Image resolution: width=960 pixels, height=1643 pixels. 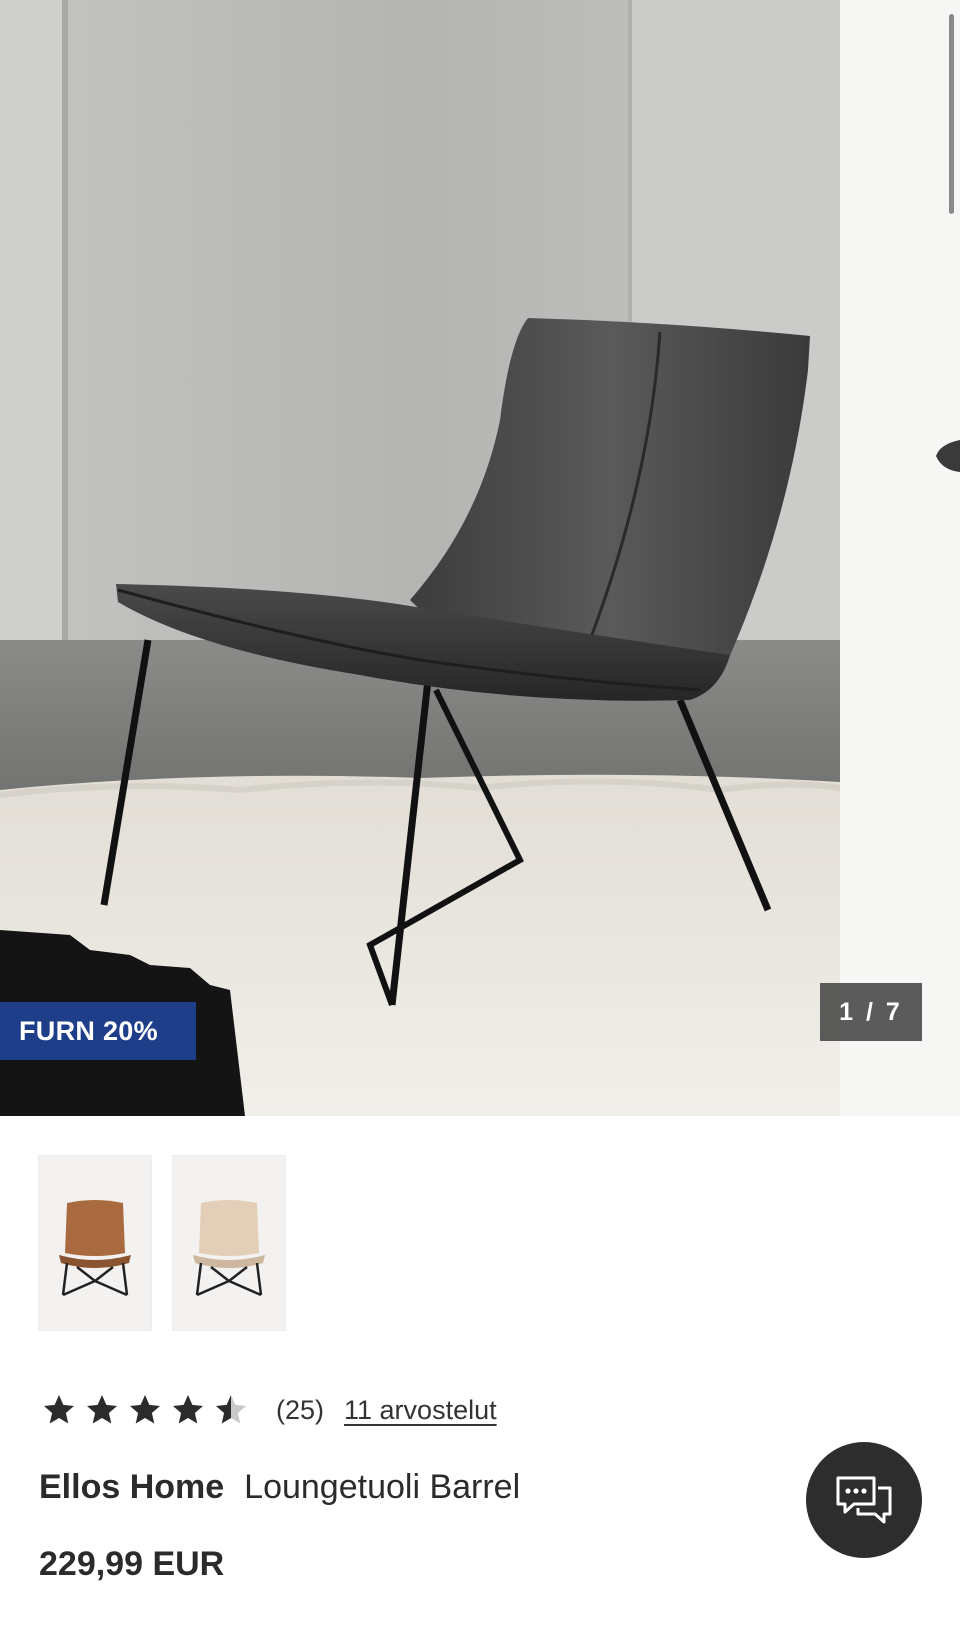 What do you see at coordinates (871, 1012) in the screenshot?
I see `image-counter: 1 / 7` at bounding box center [871, 1012].